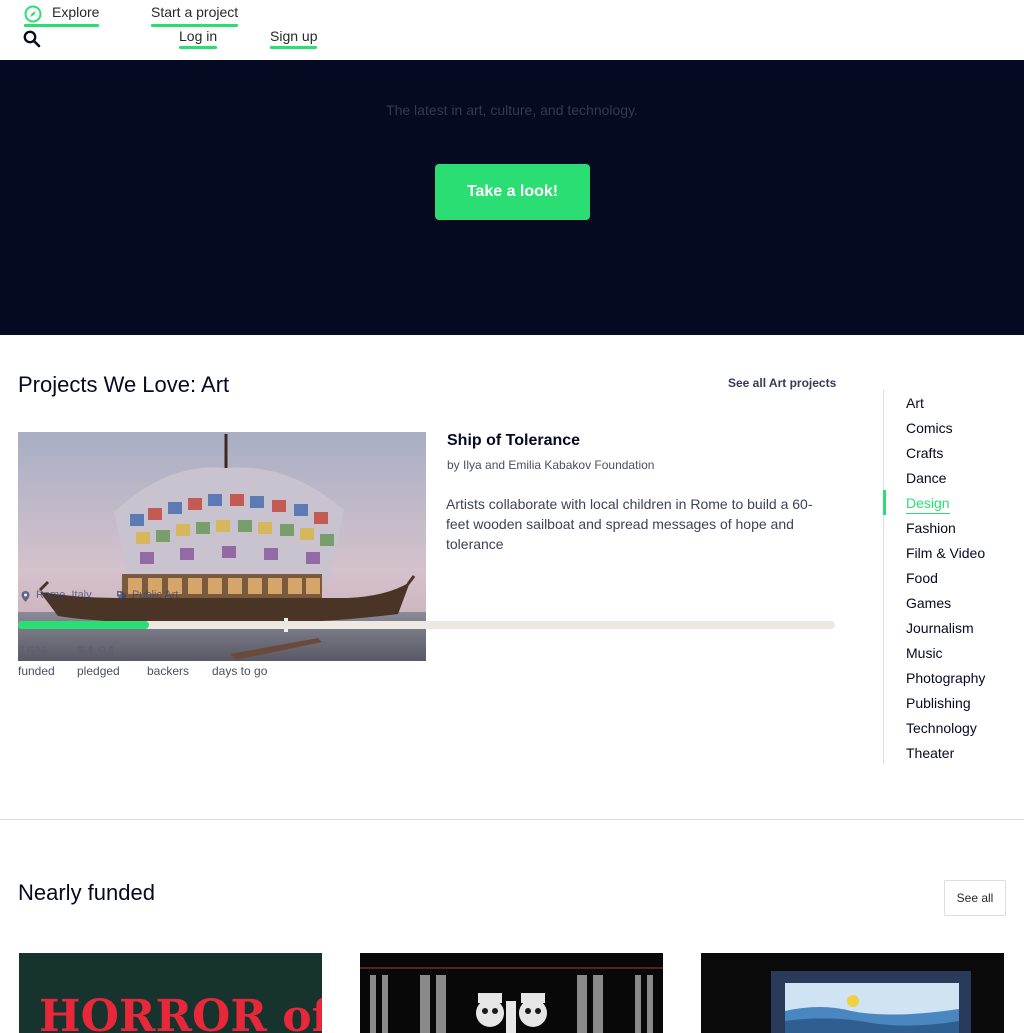 This screenshot has height=1033, width=1024. What do you see at coordinates (924, 453) in the screenshot?
I see `category-crafts: Crafts` at bounding box center [924, 453].